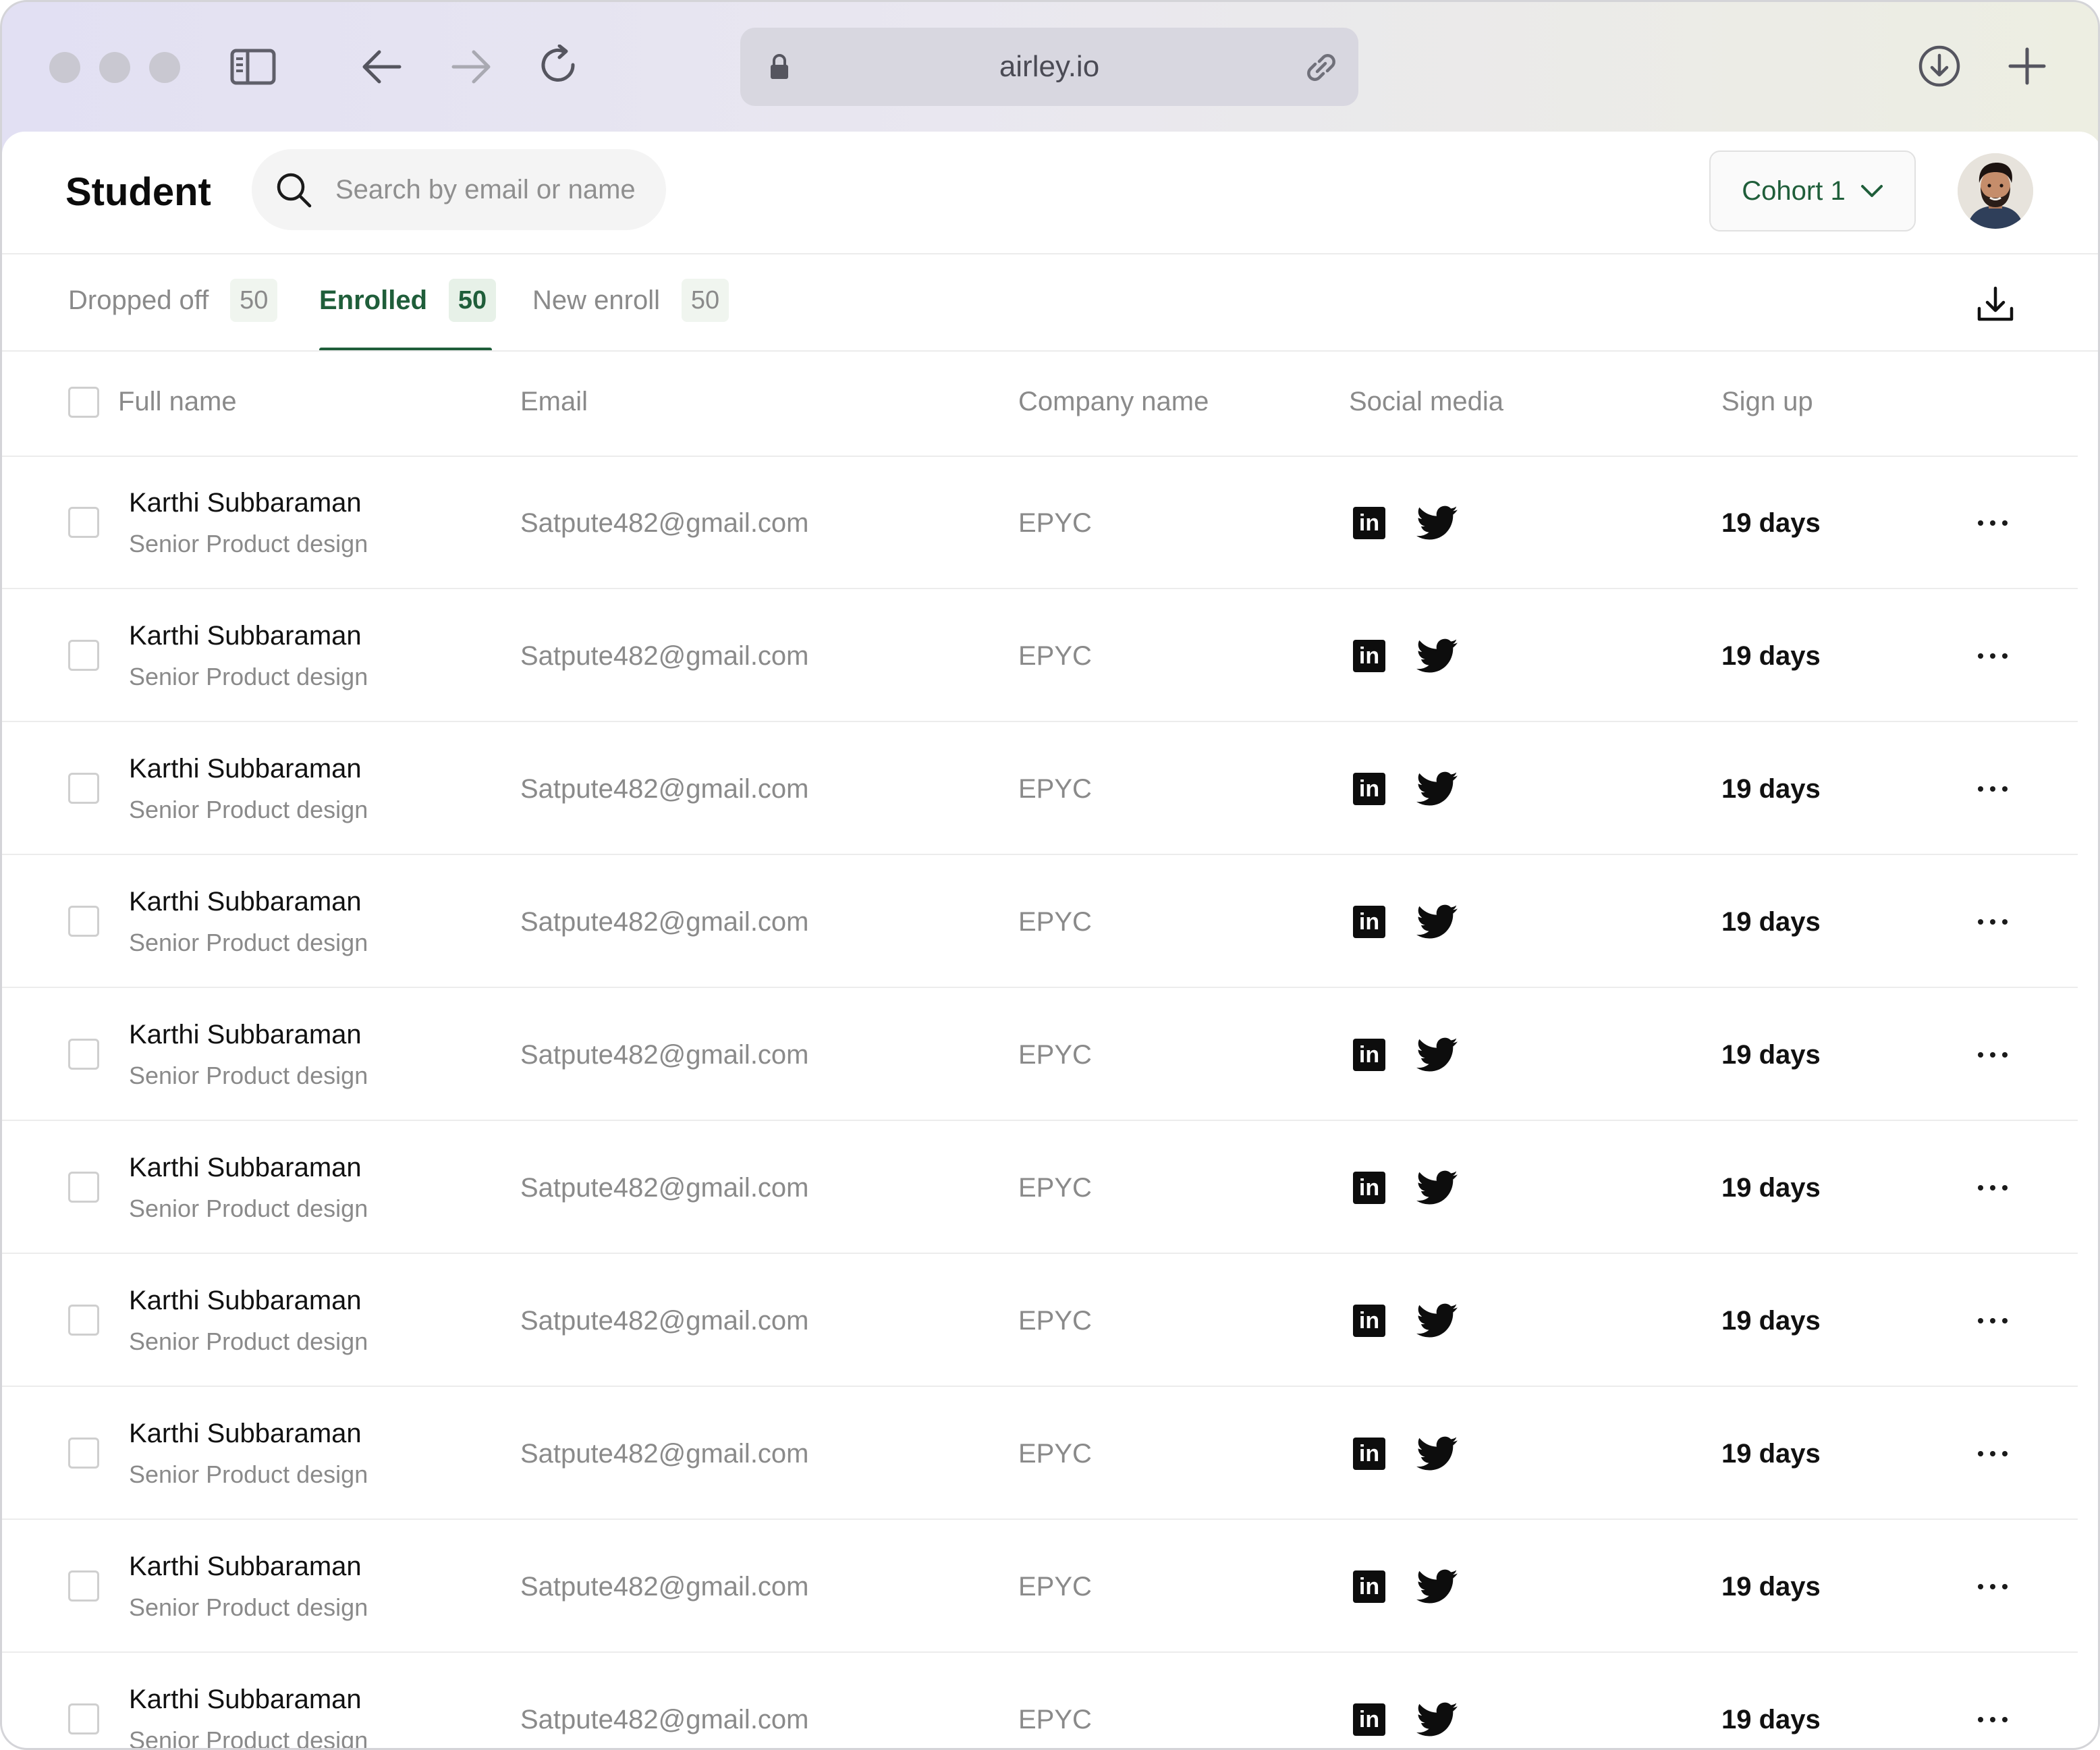 Image resolution: width=2100 pixels, height=1750 pixels. What do you see at coordinates (138, 300) in the screenshot?
I see `tab-label: Dropped off` at bounding box center [138, 300].